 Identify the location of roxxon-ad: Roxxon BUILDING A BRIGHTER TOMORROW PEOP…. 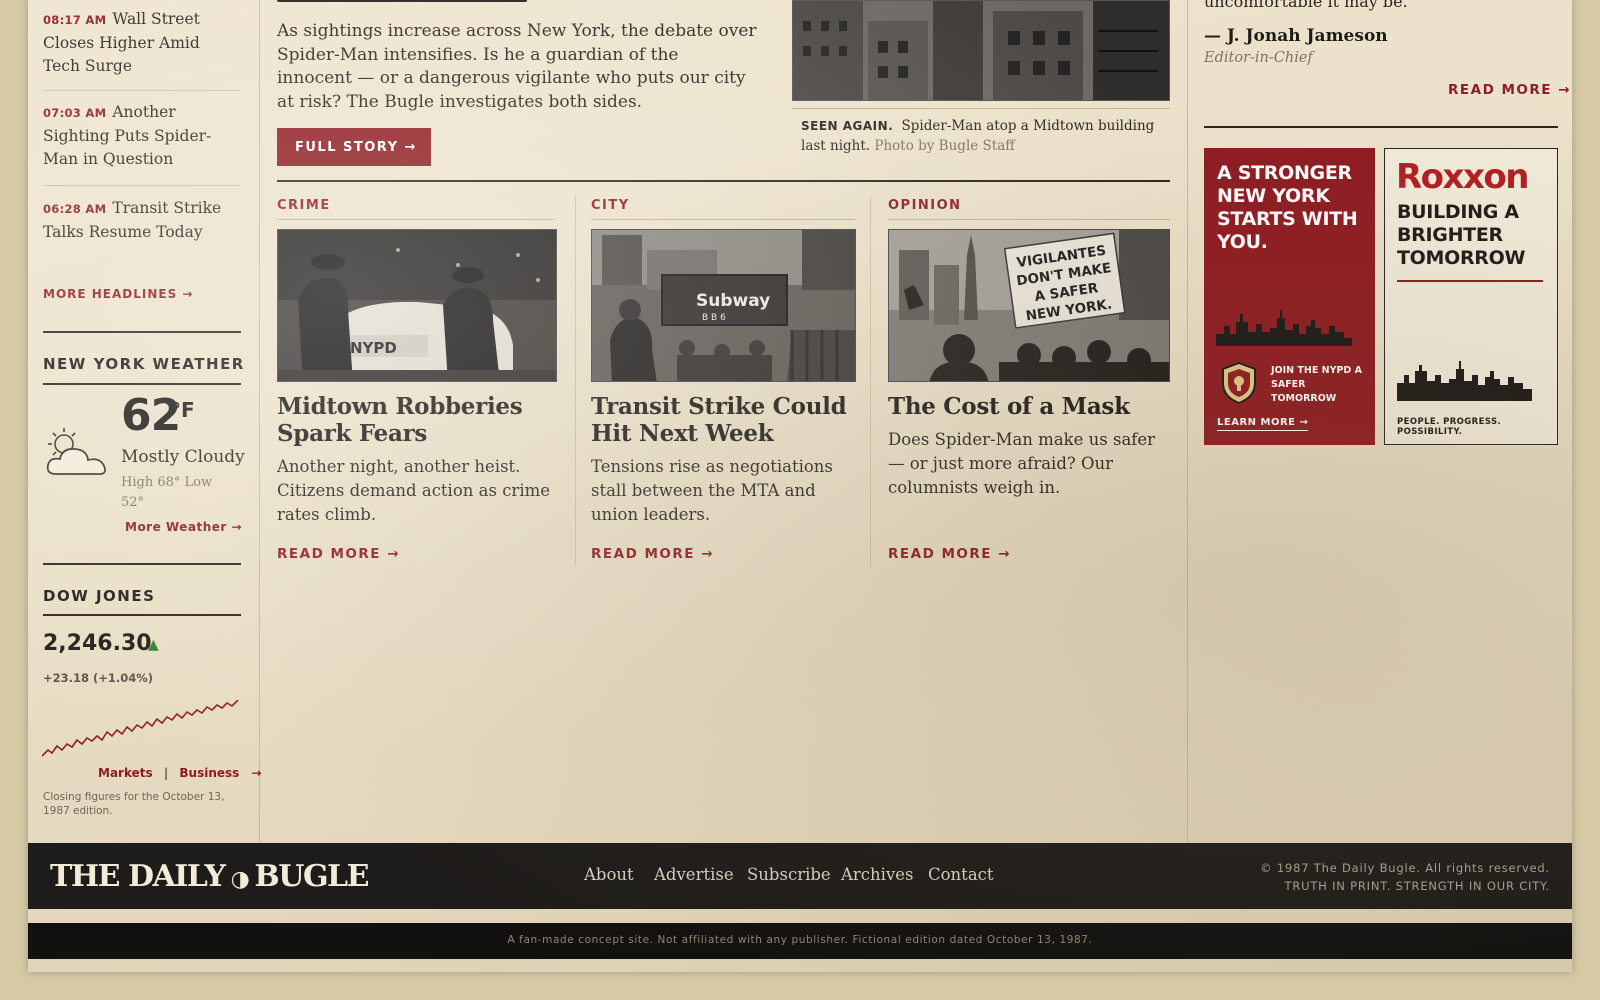
(1471, 296).